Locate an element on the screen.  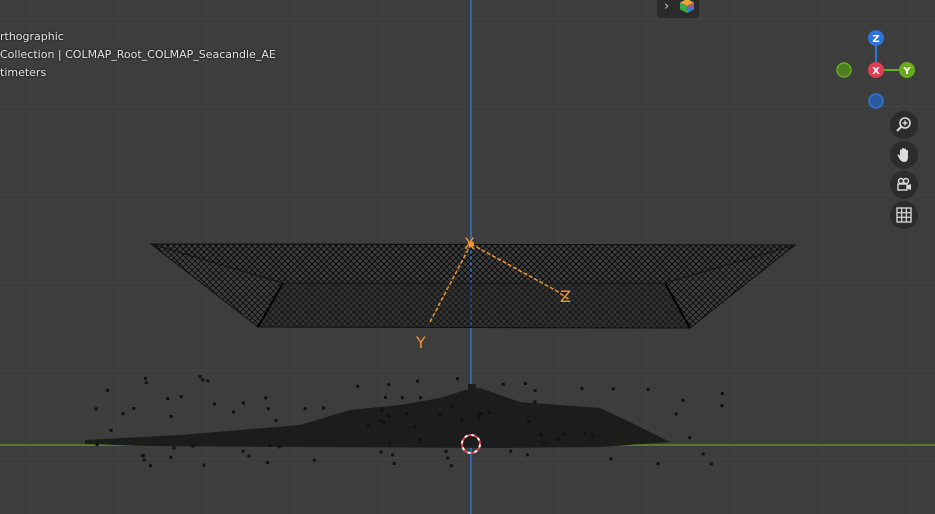
hand-icon is located at coordinates (902, 155).